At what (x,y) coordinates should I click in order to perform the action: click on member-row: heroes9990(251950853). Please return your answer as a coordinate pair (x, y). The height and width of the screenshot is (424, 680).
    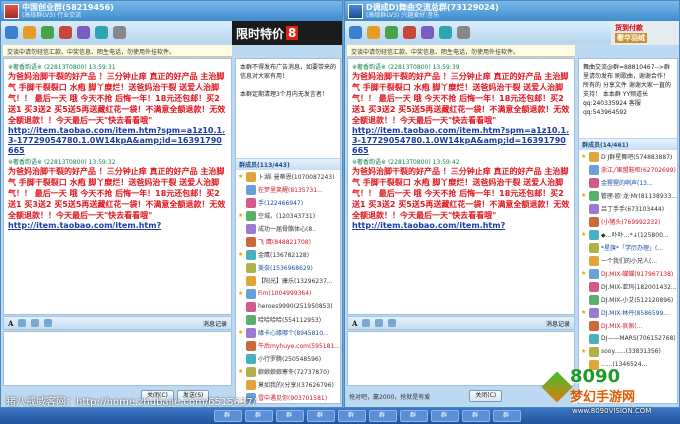
    Looking at the image, I should click on (288, 306).